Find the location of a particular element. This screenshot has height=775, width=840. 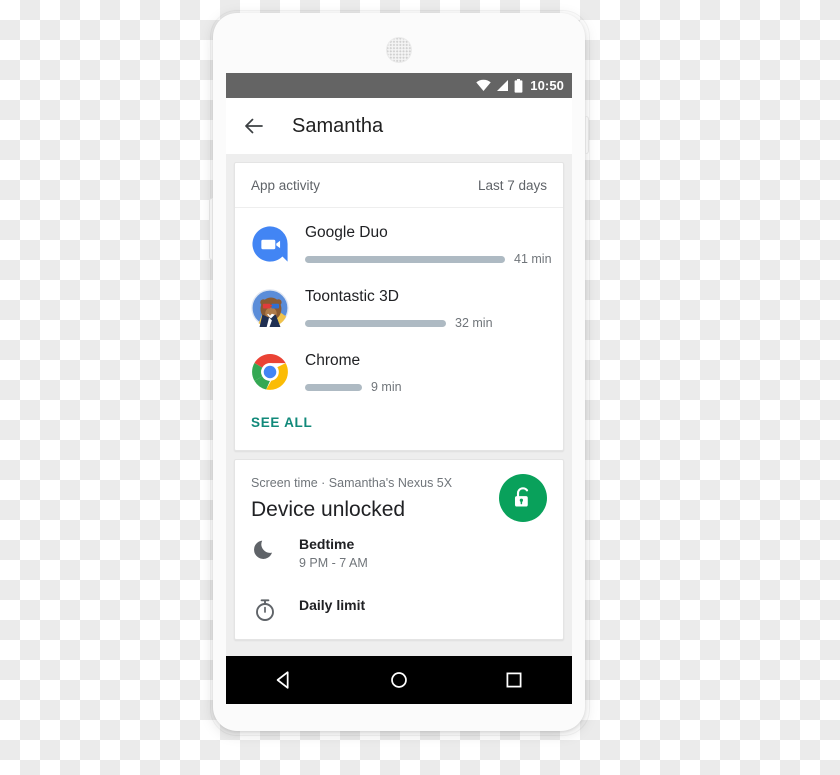

app-activity-header: App activity Last 7 days is located at coordinates (399, 185).